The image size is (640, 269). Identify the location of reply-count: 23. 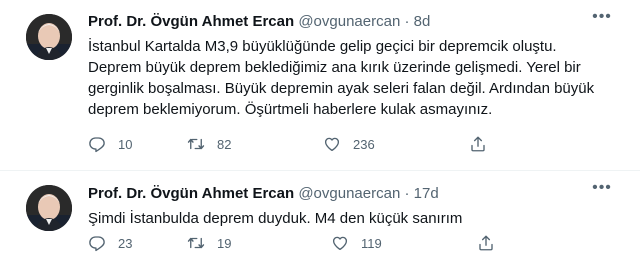
(125, 243).